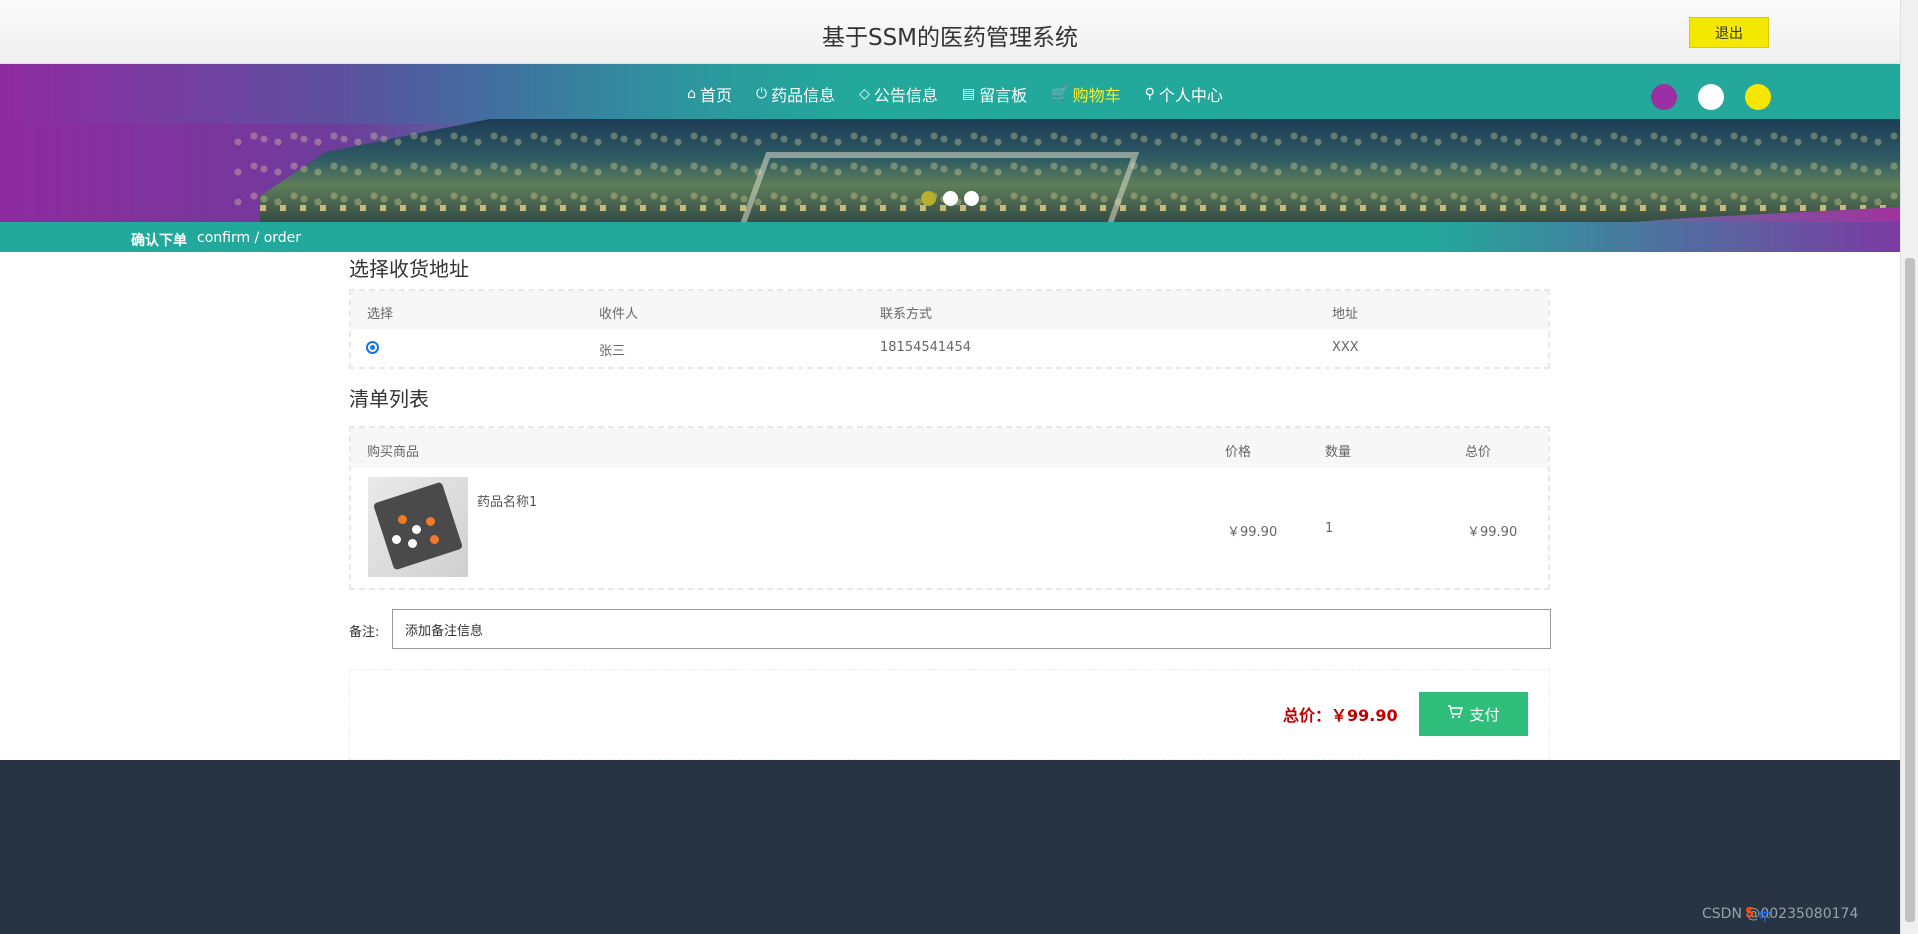 This screenshot has height=934, width=1918. Describe the element at coordinates (159, 241) in the screenshot. I see `breadcrumb-title: 确认下单` at that location.